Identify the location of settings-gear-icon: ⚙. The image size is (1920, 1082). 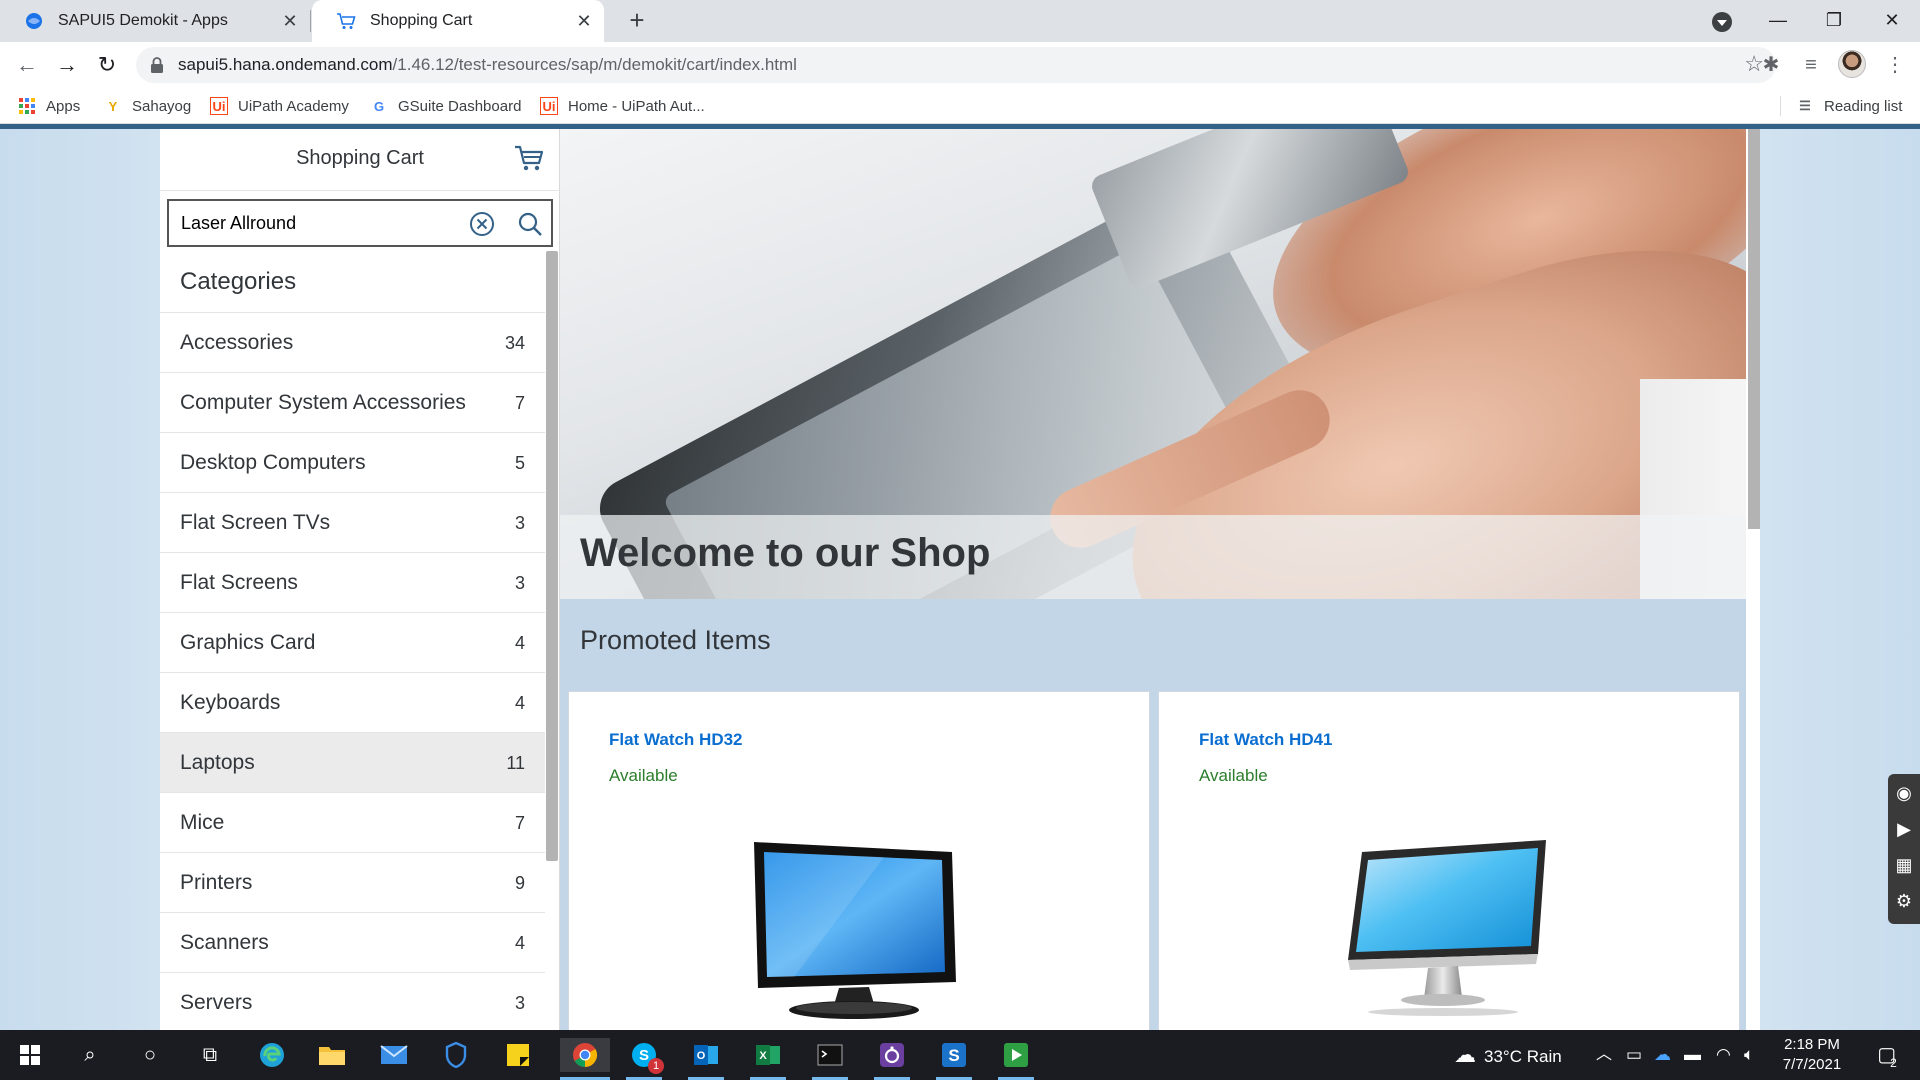
(1904, 902).